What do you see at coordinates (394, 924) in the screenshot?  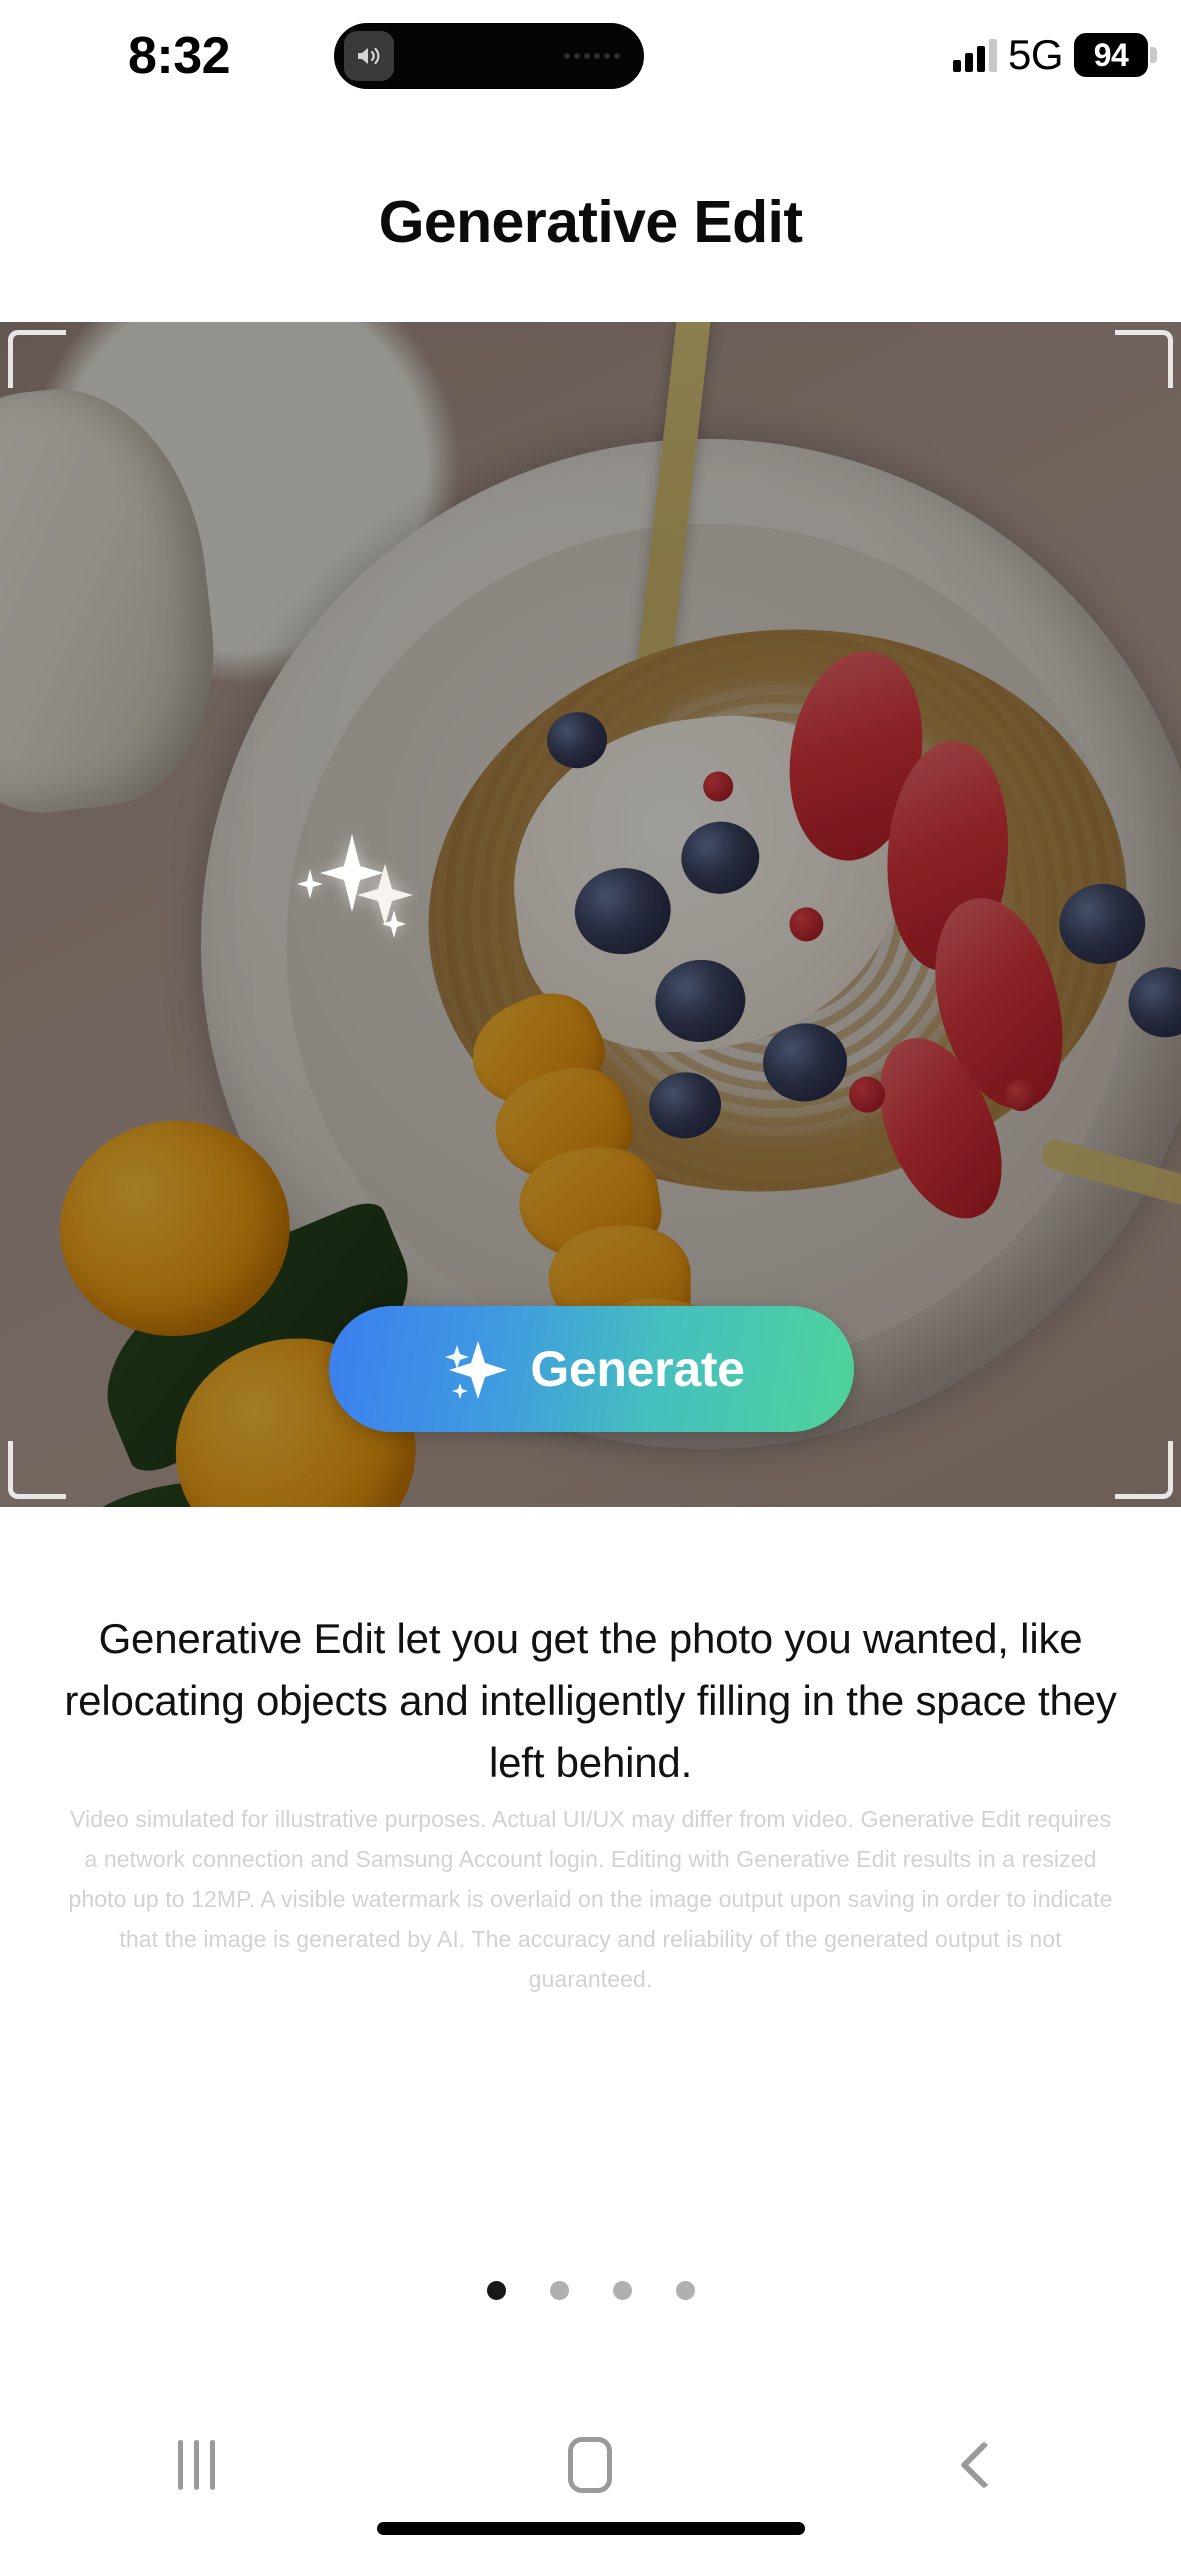 I see `mini-sparkle` at bounding box center [394, 924].